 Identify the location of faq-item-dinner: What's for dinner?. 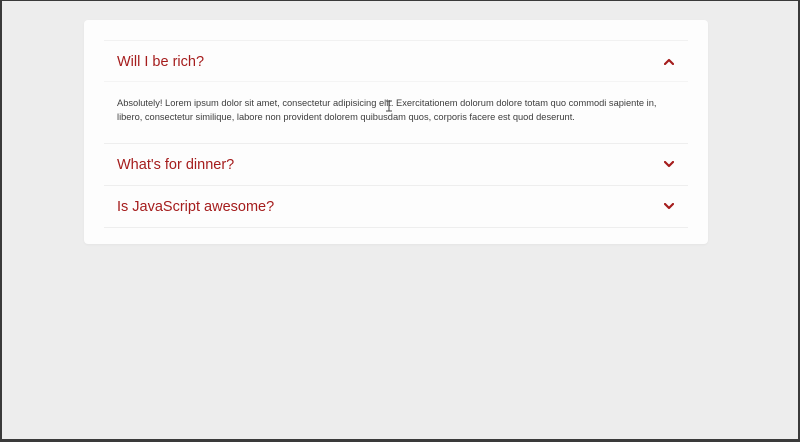
(396, 165).